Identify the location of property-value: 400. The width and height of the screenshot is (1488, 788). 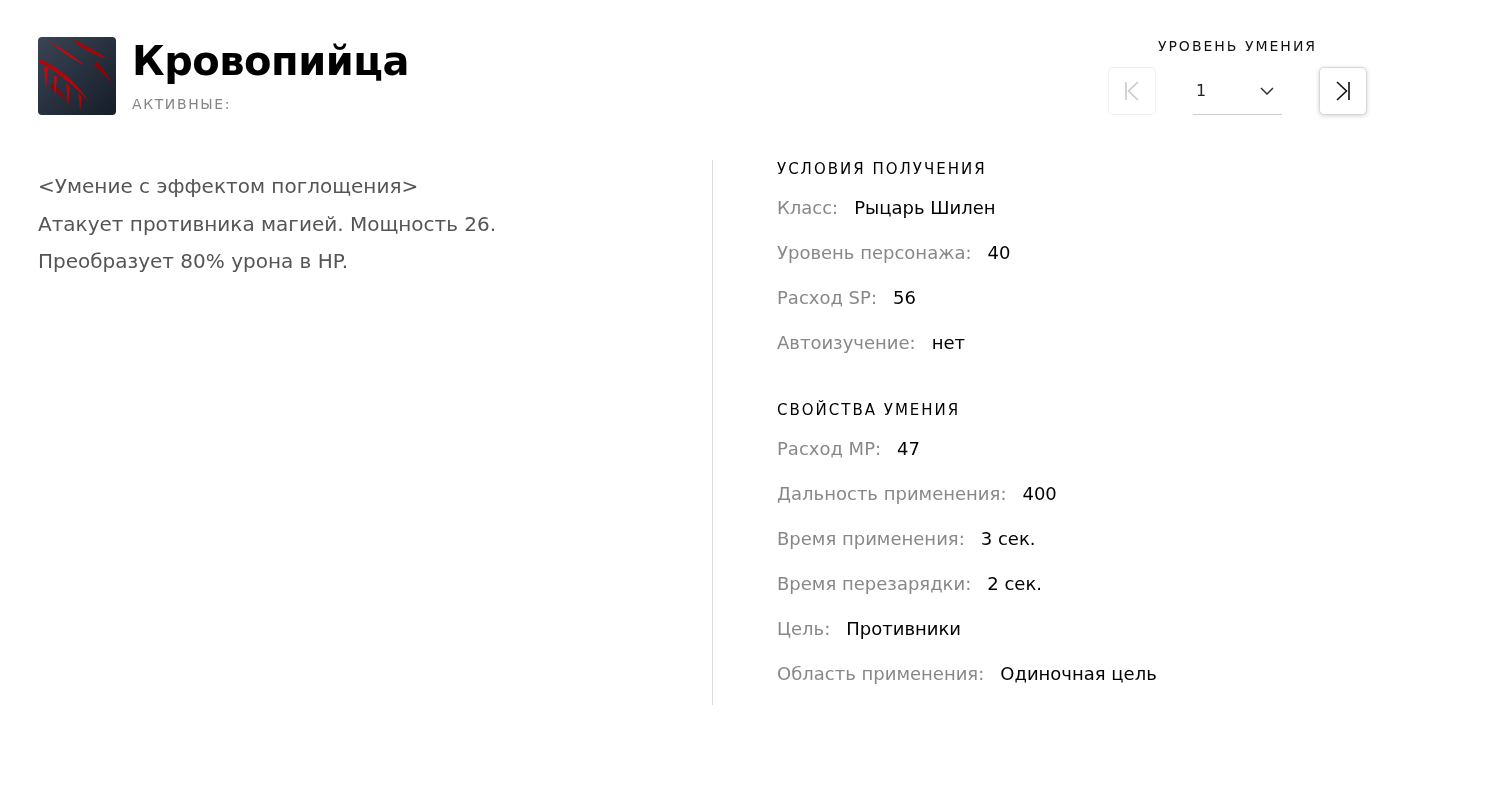
(1039, 493).